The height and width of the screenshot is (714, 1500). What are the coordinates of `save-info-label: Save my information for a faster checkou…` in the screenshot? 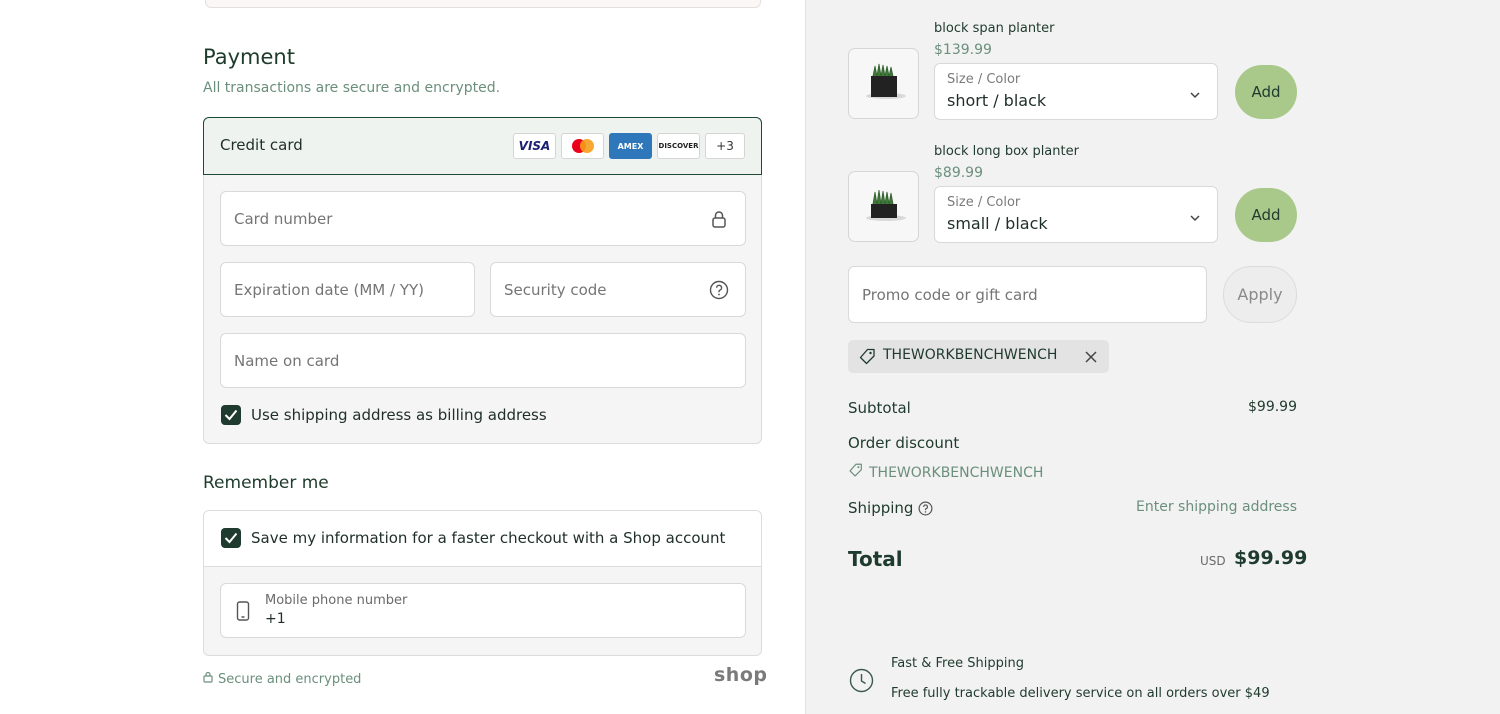 It's located at (488, 538).